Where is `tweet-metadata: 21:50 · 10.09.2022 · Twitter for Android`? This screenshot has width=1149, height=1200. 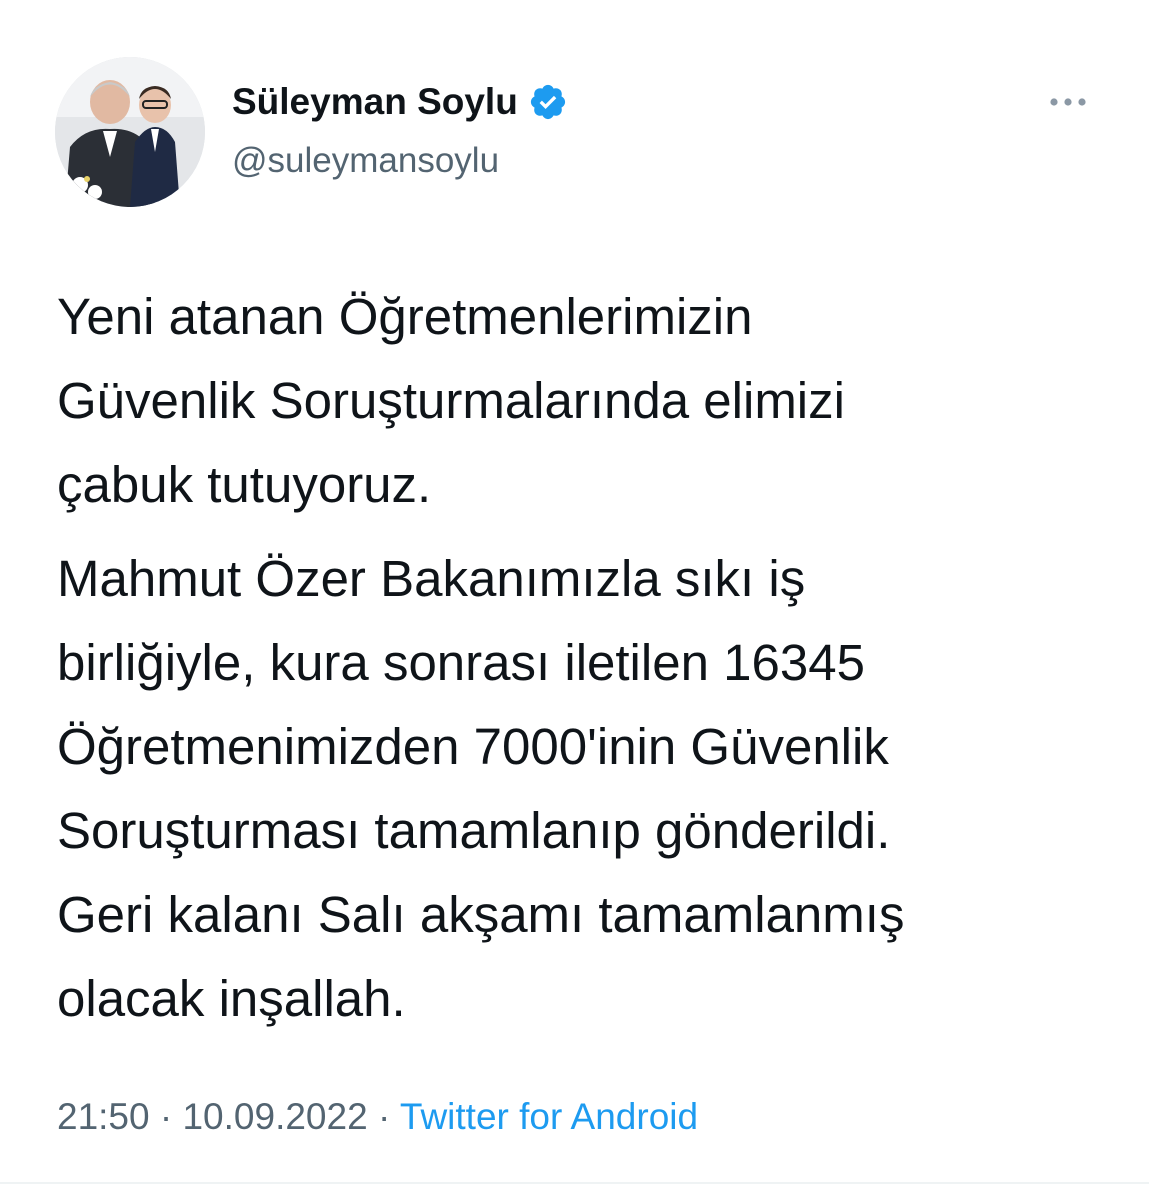 tweet-metadata: 21:50 · 10.09.2022 · Twitter for Android is located at coordinates (377, 1117).